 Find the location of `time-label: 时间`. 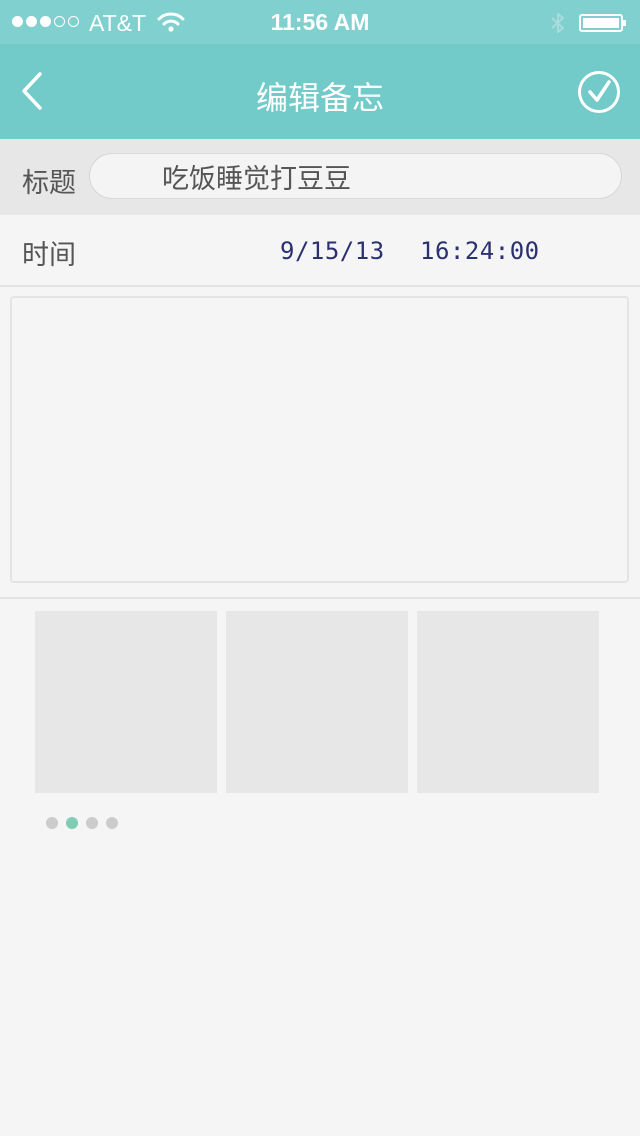

time-label: 时间 is located at coordinates (49, 255).